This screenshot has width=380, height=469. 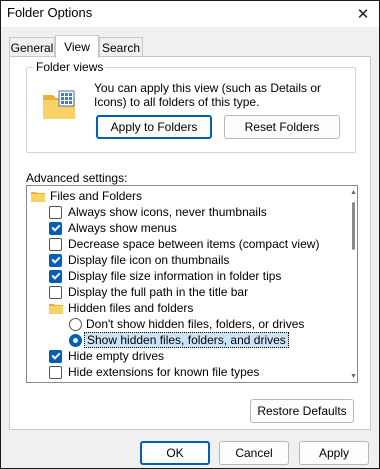 I want to click on option-label: Display the full path in the title bar, so click(x=158, y=292).